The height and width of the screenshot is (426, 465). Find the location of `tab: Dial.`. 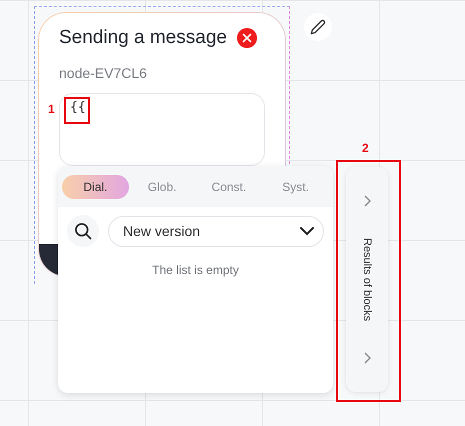

tab: Dial. is located at coordinates (95, 186).